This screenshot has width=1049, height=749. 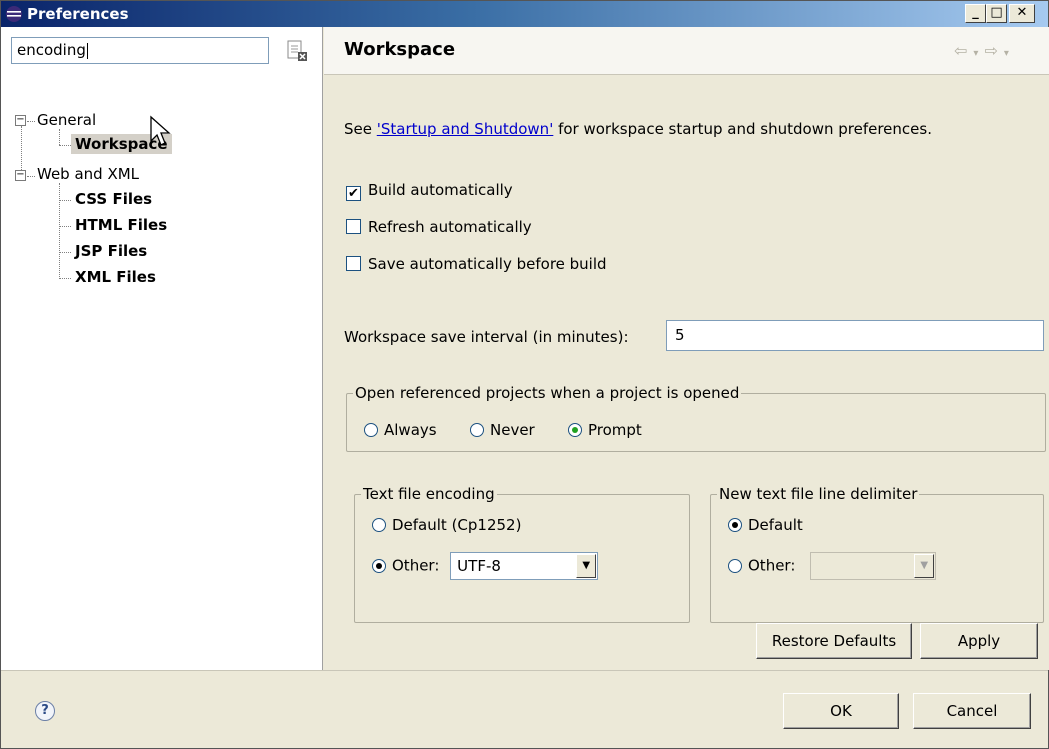 I want to click on filter-input: encoding, so click(x=140, y=50).